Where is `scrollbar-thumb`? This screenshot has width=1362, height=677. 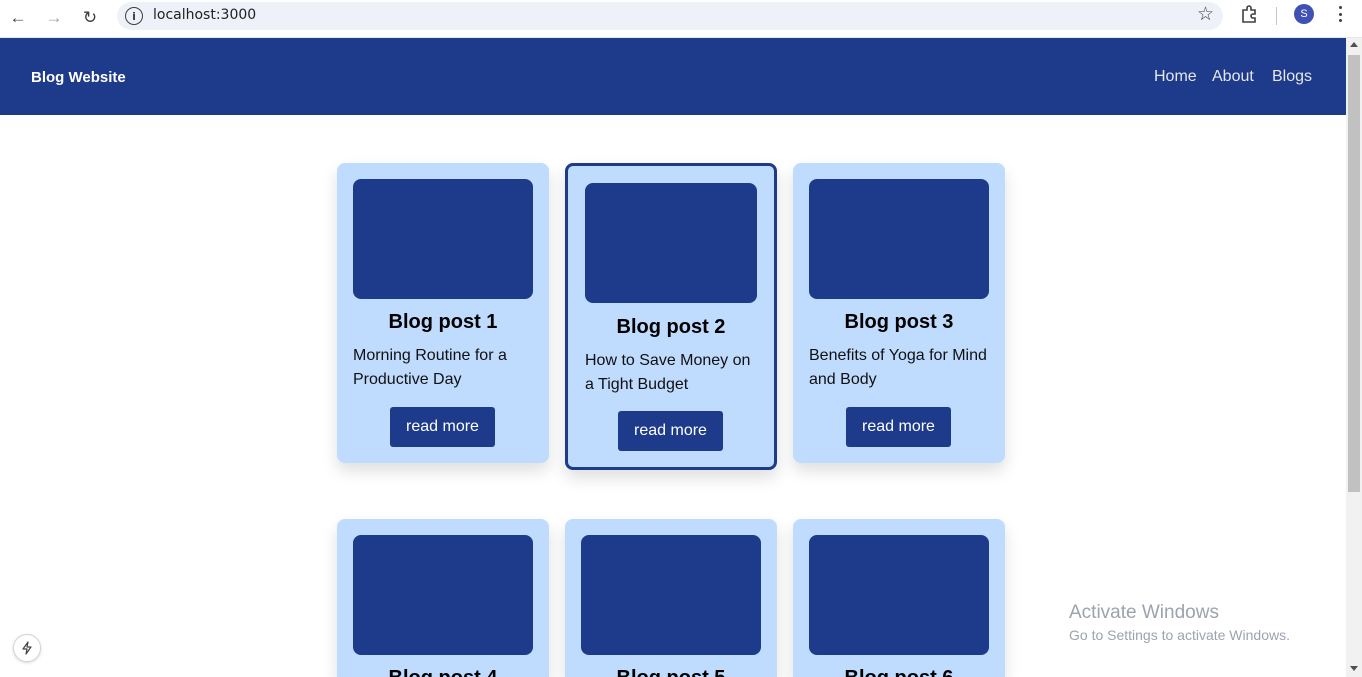 scrollbar-thumb is located at coordinates (1354, 273).